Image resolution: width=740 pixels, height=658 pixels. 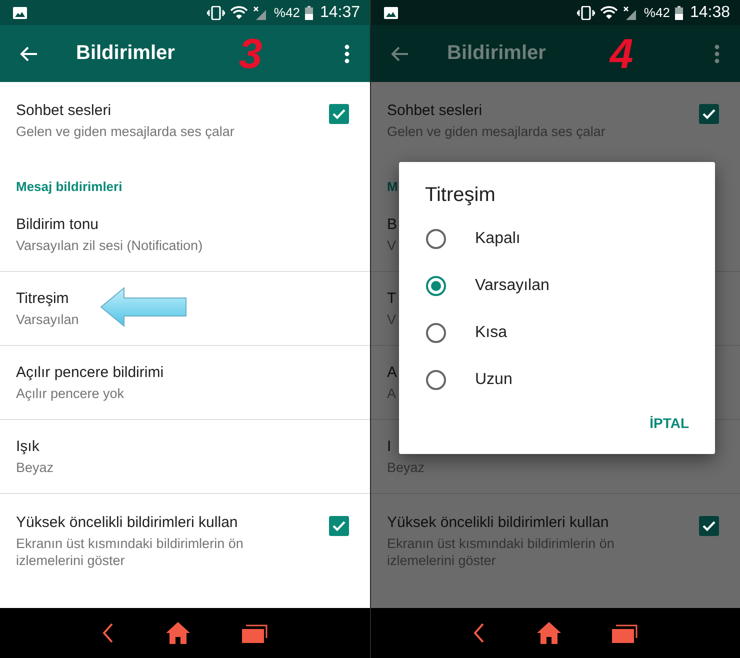 What do you see at coordinates (47, 319) in the screenshot?
I see `setting-summary: Varsayılan` at bounding box center [47, 319].